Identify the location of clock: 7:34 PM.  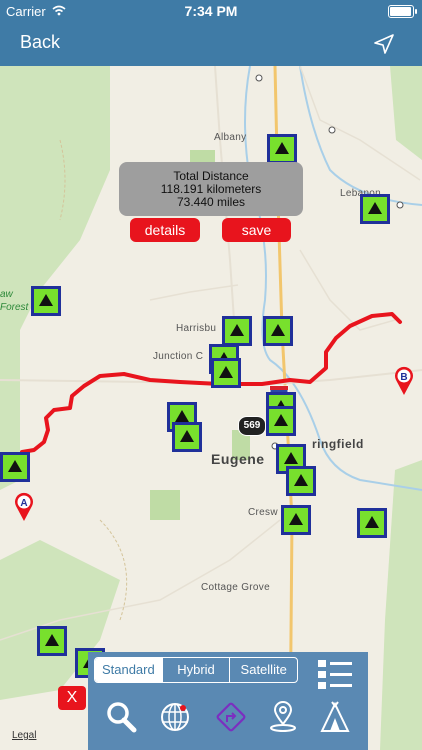
(211, 11).